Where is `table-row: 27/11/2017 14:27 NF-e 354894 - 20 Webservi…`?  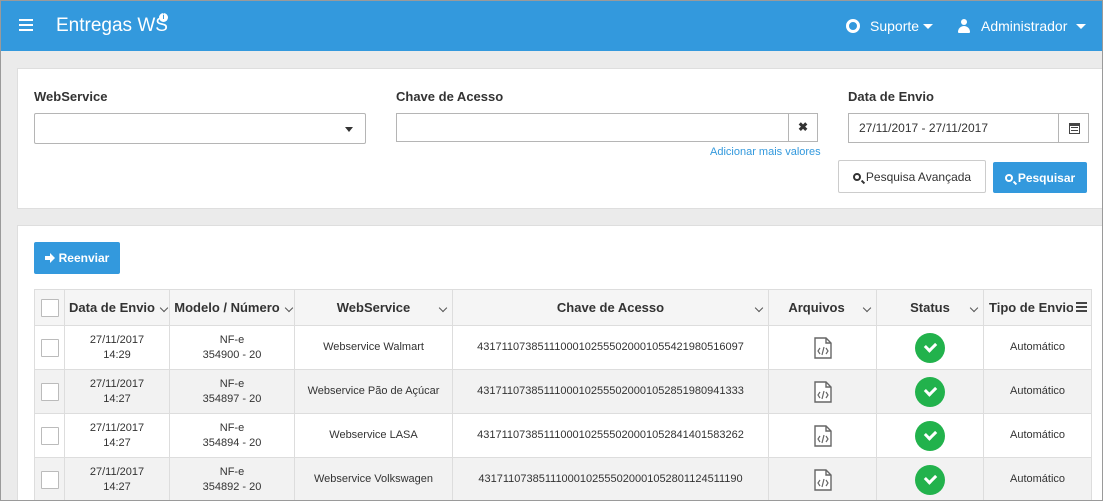
table-row: 27/11/2017 14:27 NF-e 354894 - 20 Webservi… is located at coordinates (563, 435).